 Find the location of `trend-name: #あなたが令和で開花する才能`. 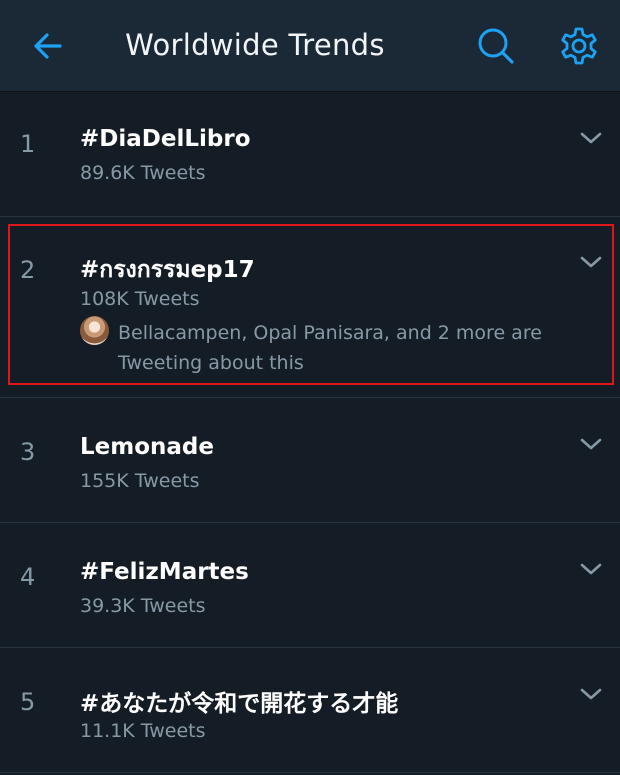

trend-name: #あなたが令和で開花する才能 is located at coordinates (239, 701).